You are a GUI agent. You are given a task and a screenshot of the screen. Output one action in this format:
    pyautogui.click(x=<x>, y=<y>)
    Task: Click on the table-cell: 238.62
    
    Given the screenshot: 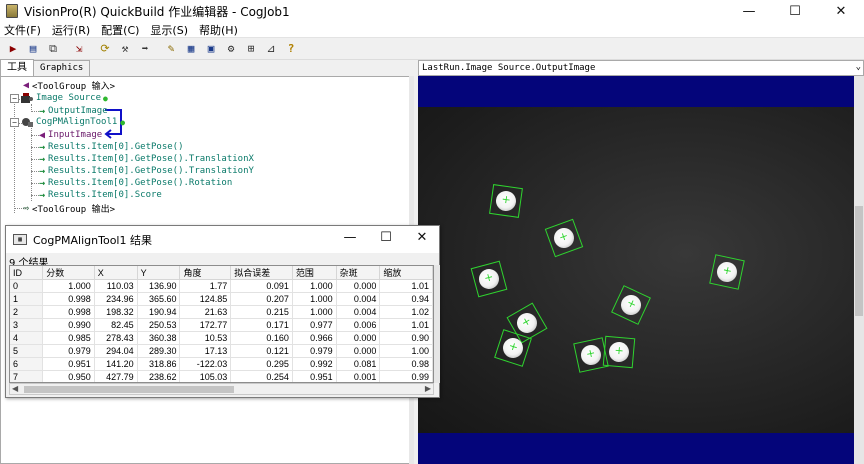 What is the action you would take?
    pyautogui.click(x=159, y=376)
    